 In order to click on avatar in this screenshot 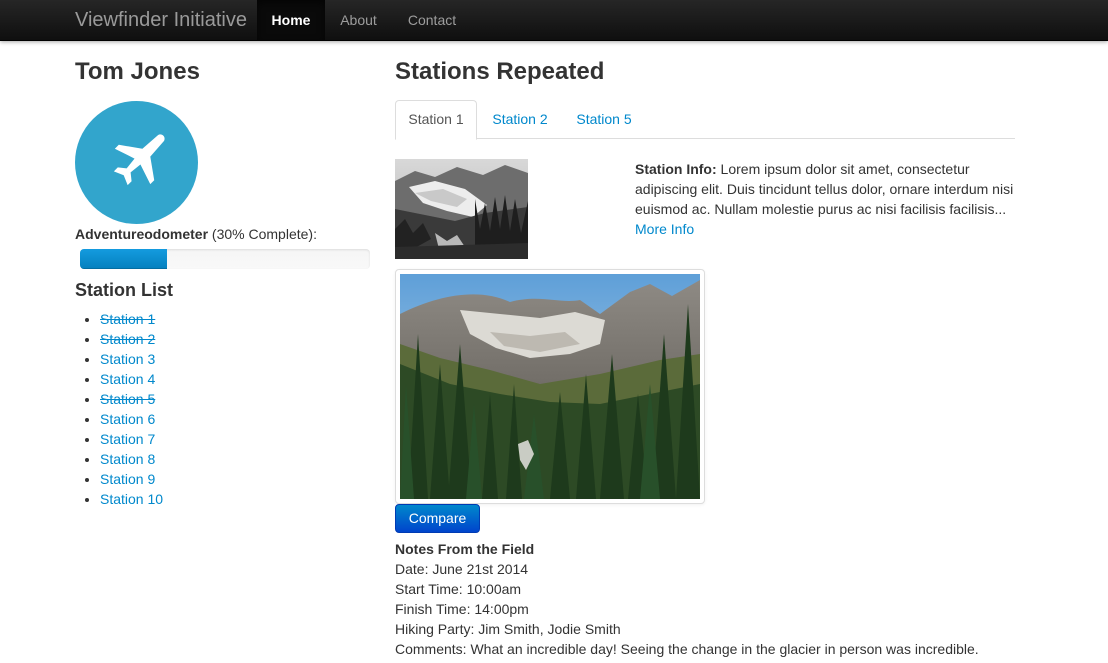, I will do `click(136, 162)`.